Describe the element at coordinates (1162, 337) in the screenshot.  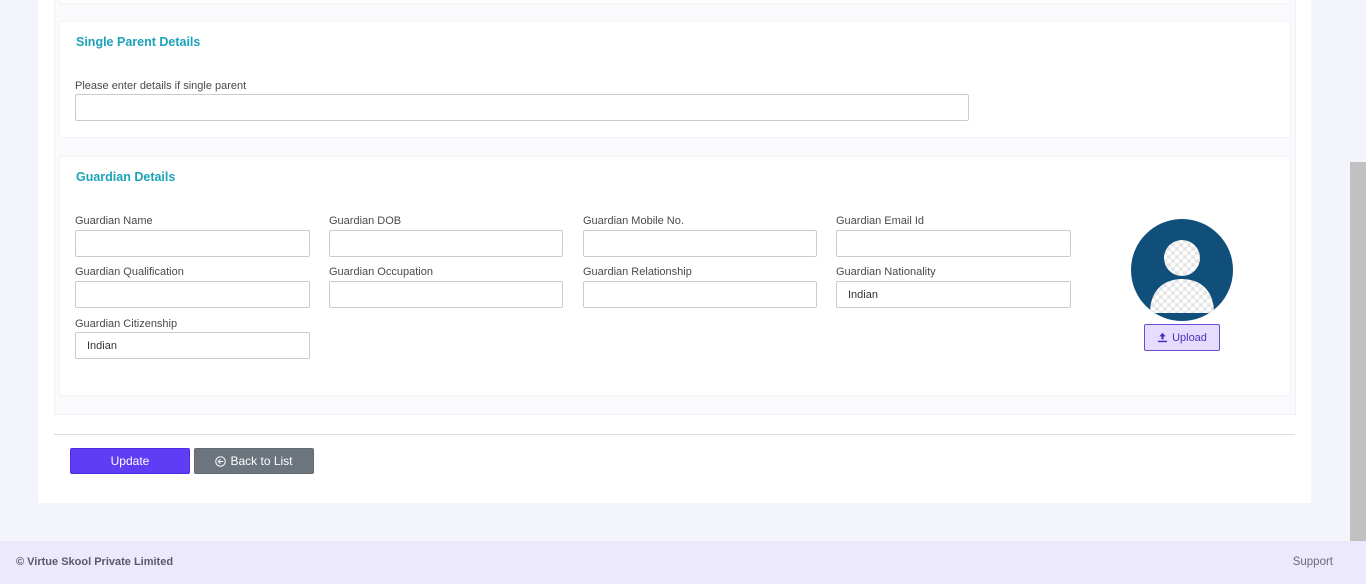
I see `upload-icon` at that location.